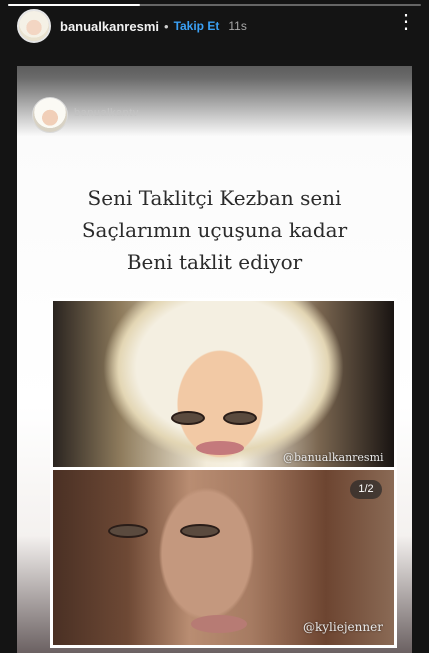 The height and width of the screenshot is (653, 429). Describe the element at coordinates (74, 5) in the screenshot. I see `story-progress-fill` at that location.